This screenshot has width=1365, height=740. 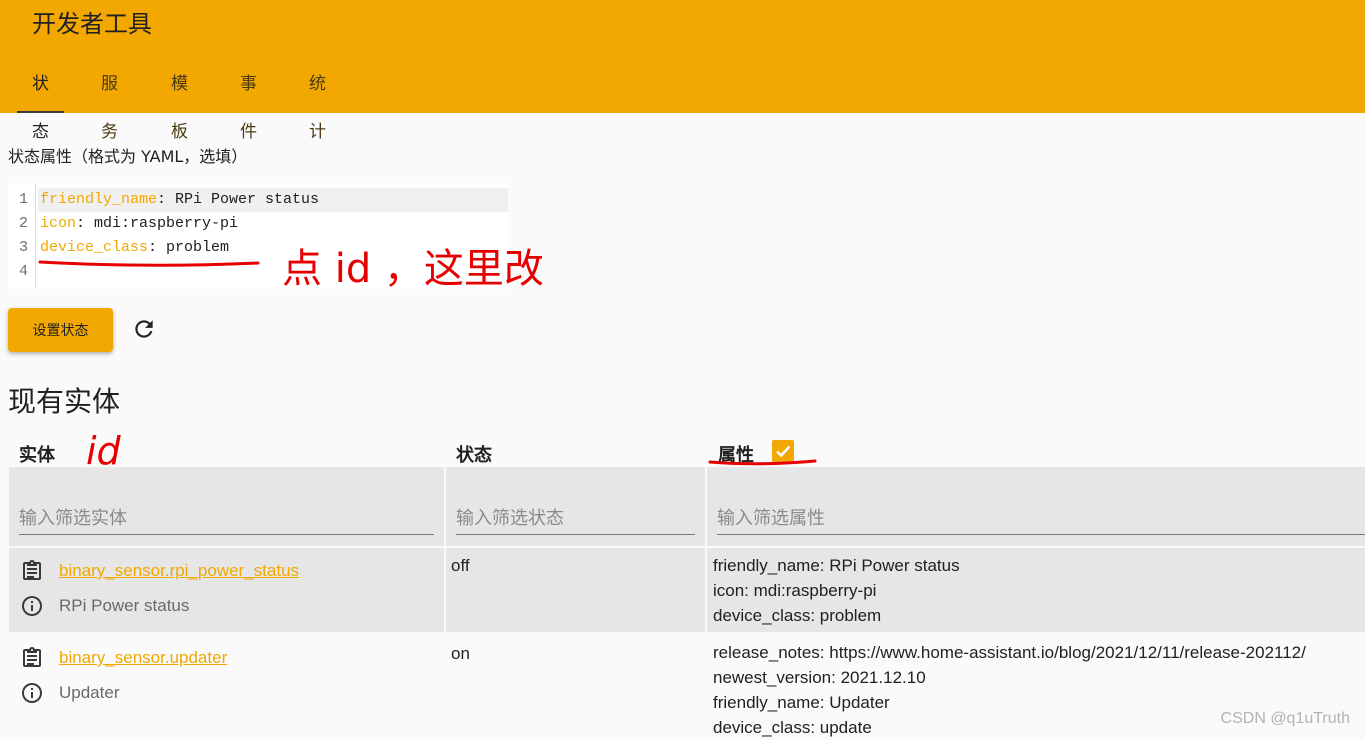 I want to click on attributes-filter-cell, so click(x=1036, y=506).